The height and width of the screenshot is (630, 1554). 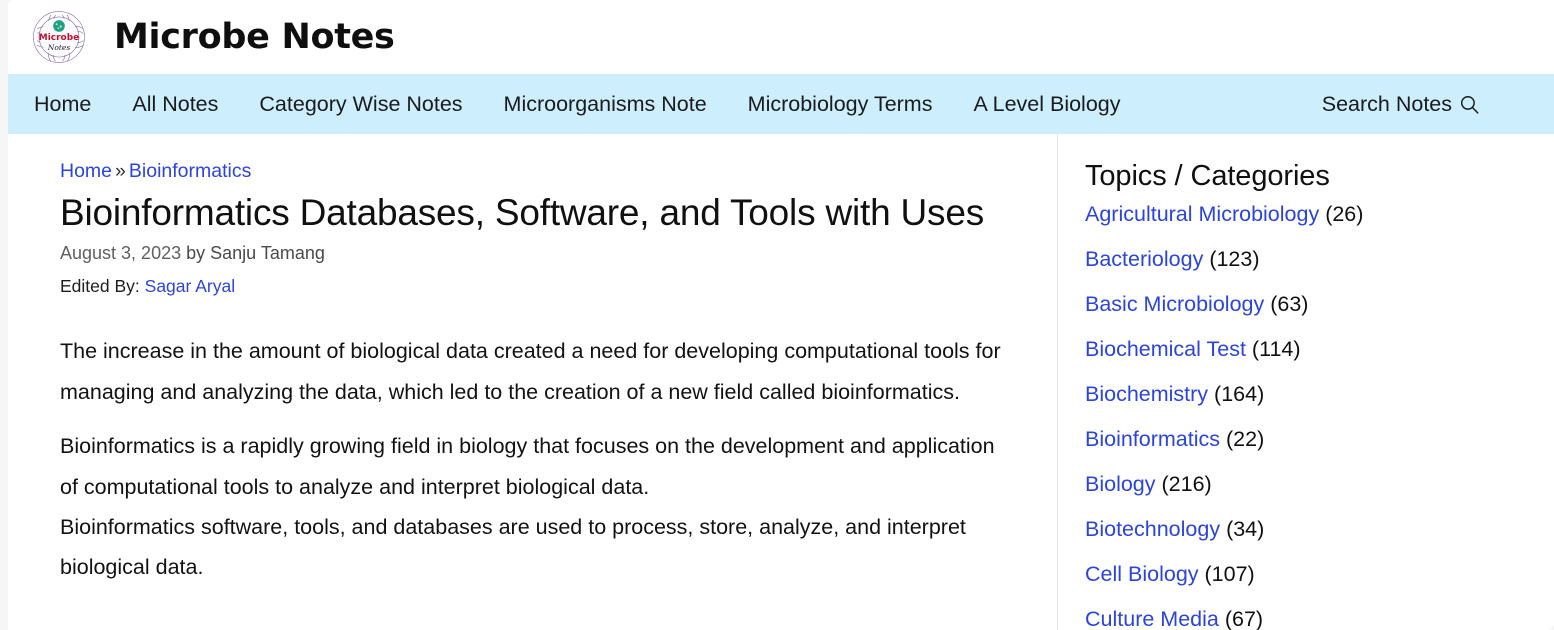 What do you see at coordinates (1469, 104) in the screenshot?
I see `search-icon` at bounding box center [1469, 104].